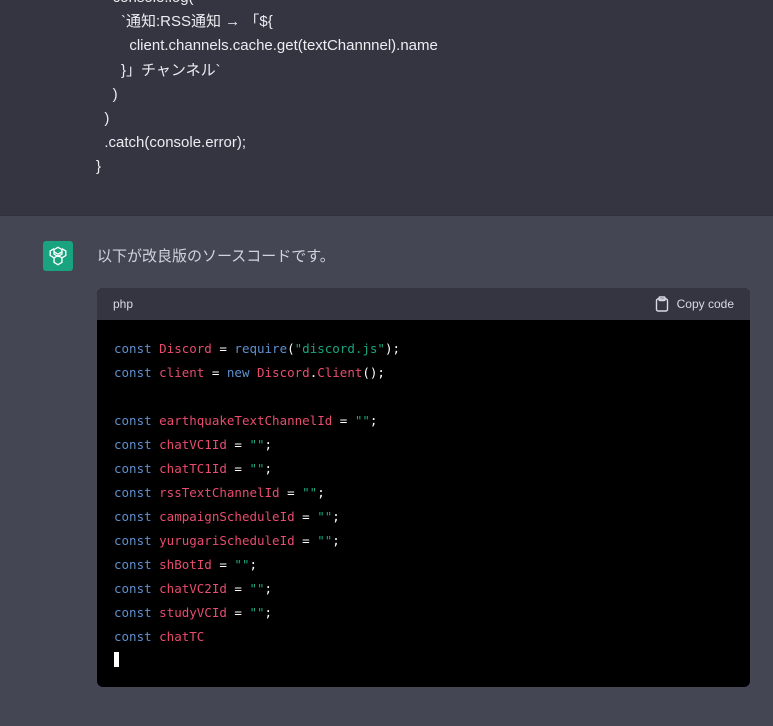 The height and width of the screenshot is (726, 773). I want to click on code-line: const yurugariScheduleId = "";, so click(424, 541).